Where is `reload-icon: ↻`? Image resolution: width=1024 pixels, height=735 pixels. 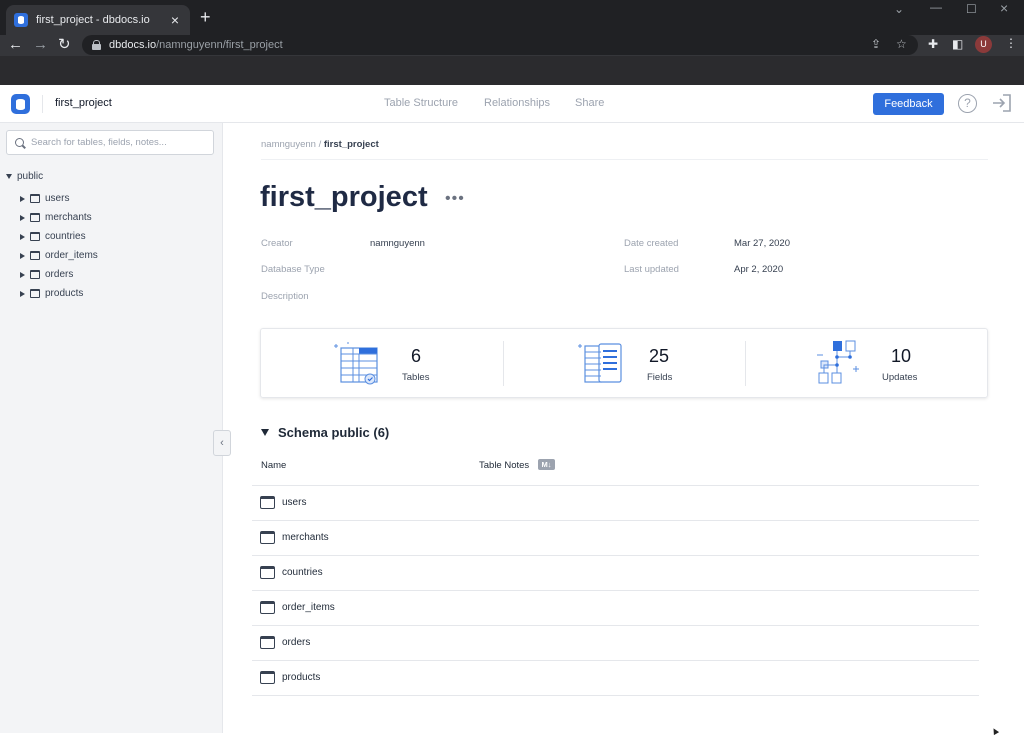 reload-icon: ↻ is located at coordinates (64, 45).